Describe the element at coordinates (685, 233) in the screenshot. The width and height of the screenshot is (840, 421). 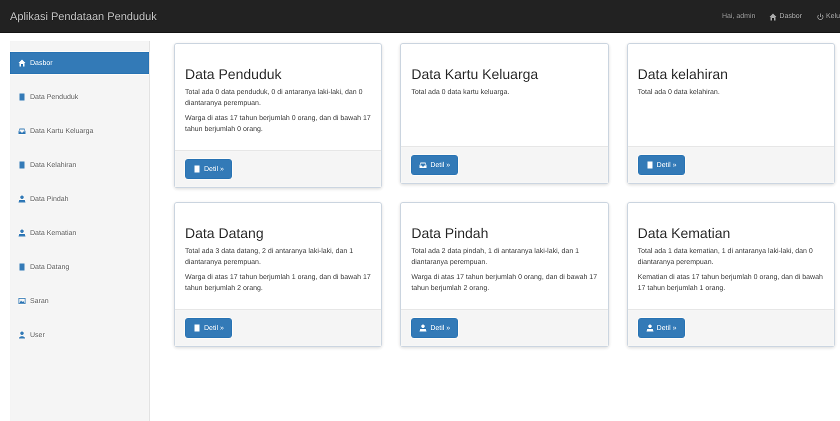
I see `card-title: Data Kematian` at that location.